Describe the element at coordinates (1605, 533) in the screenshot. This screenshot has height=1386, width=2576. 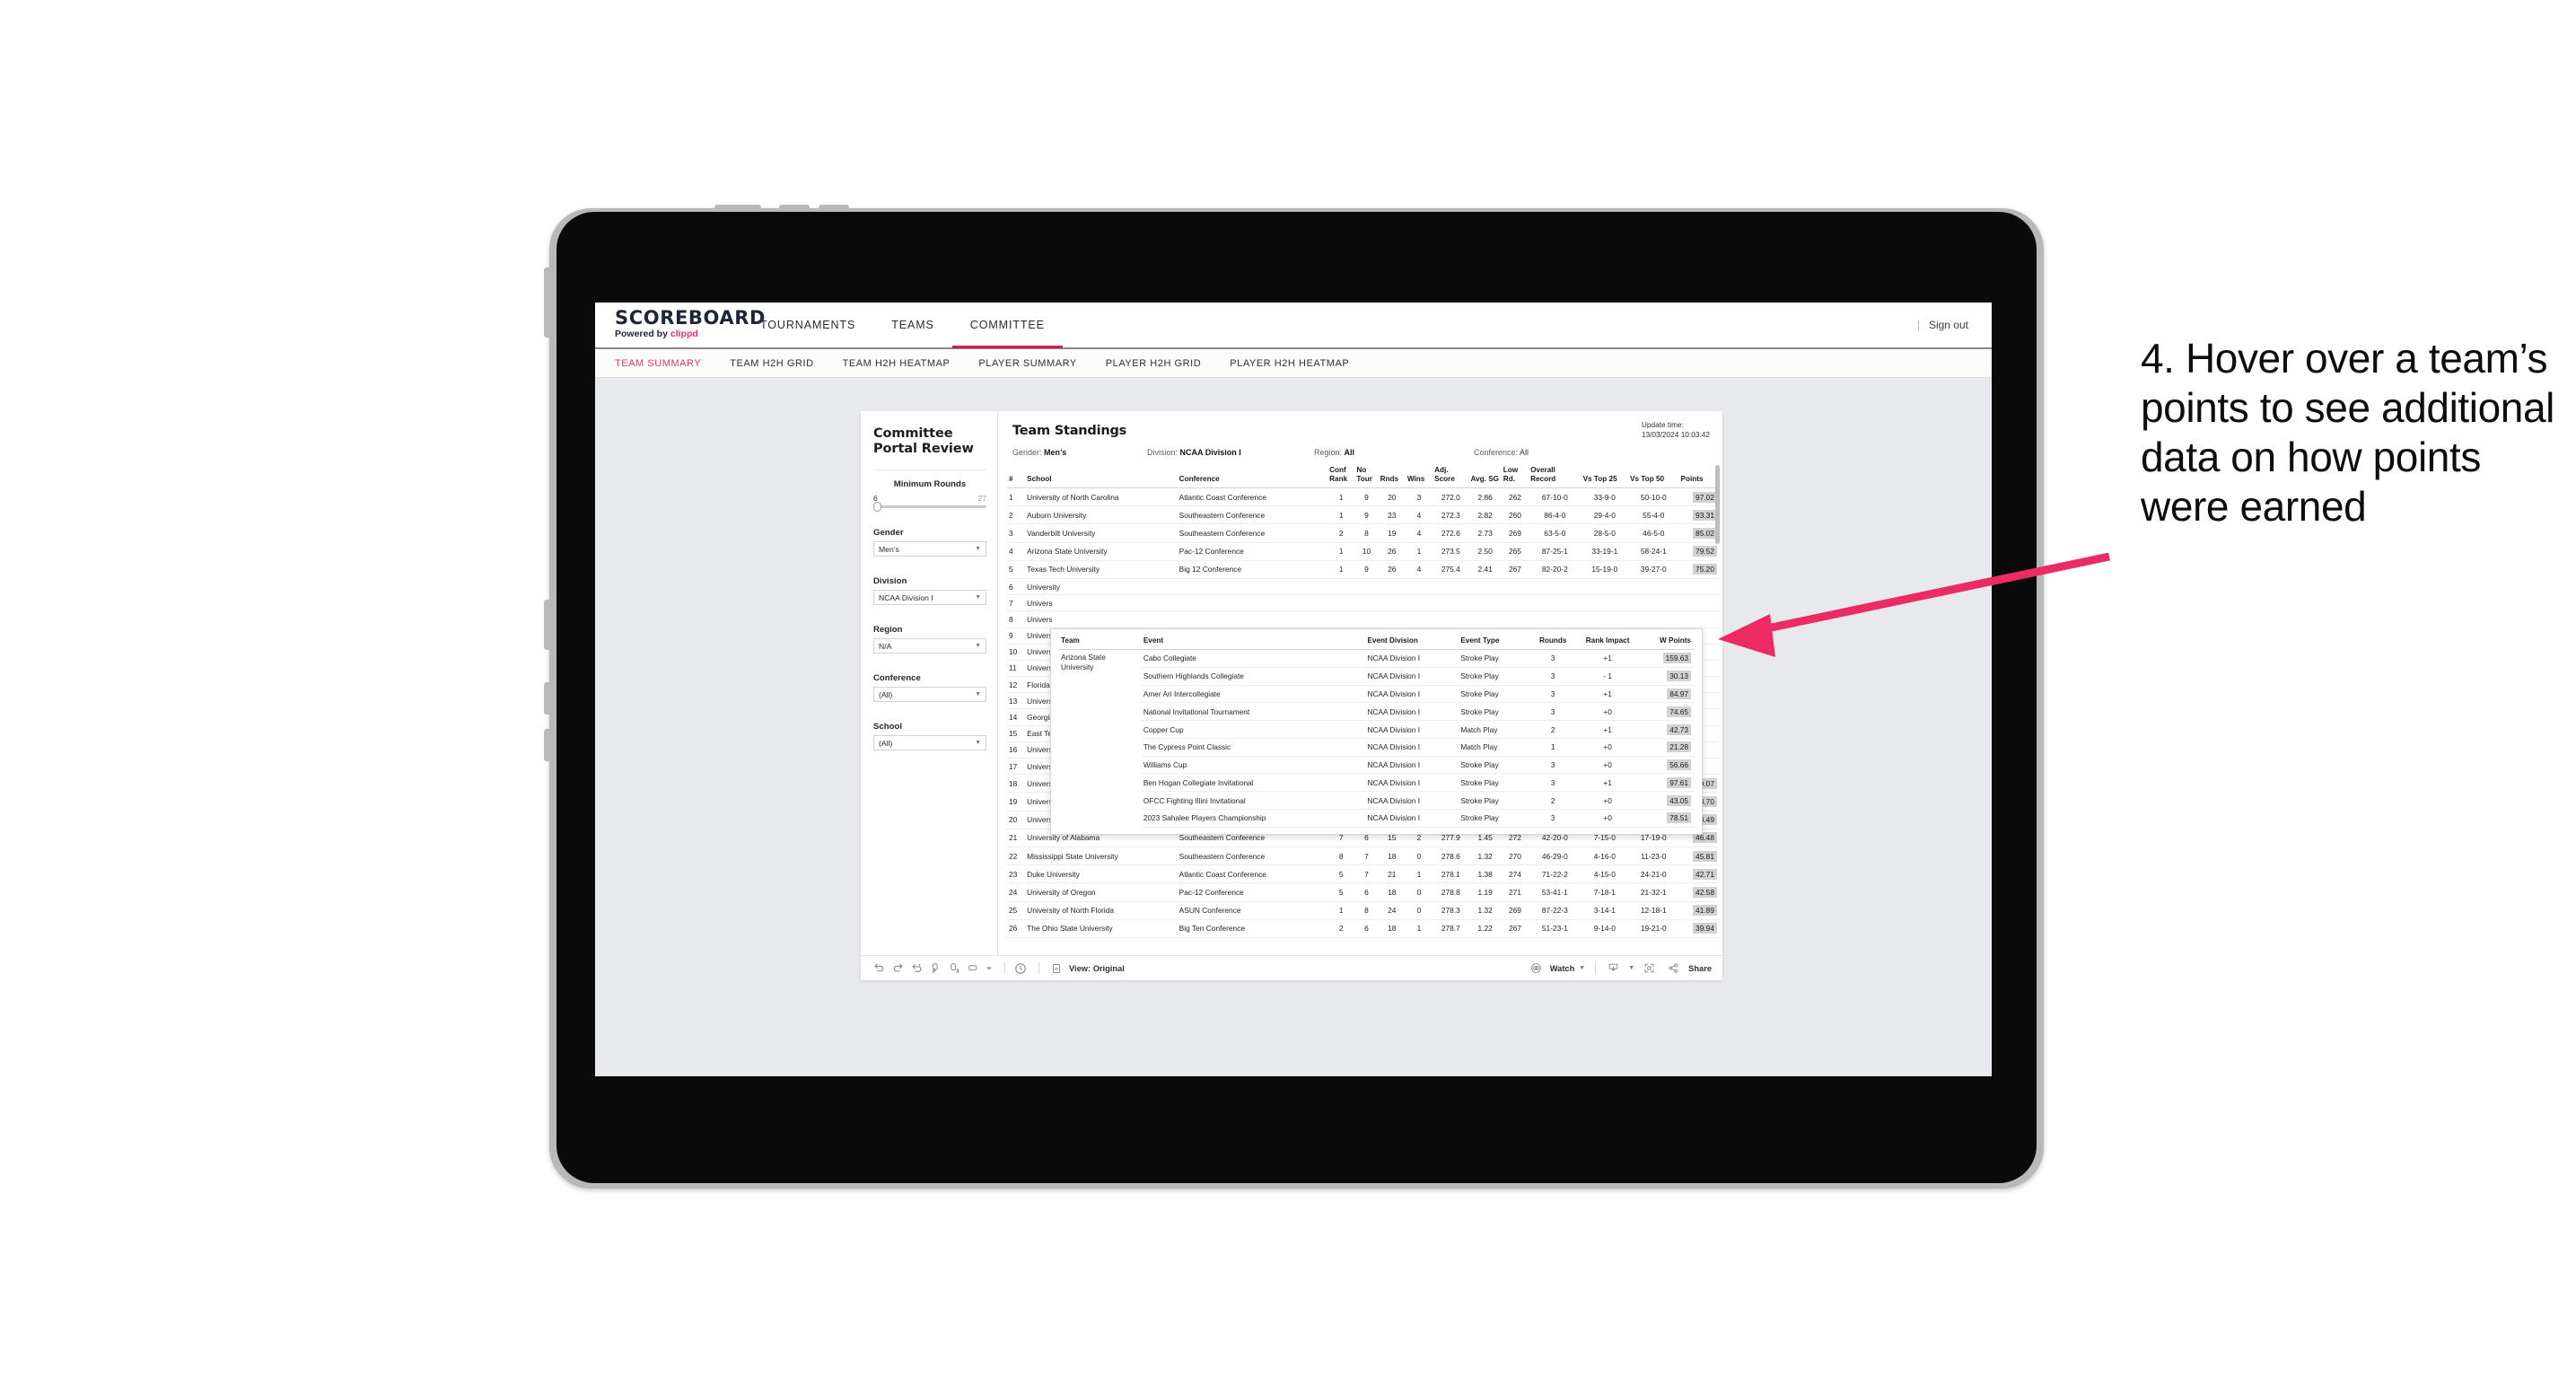
I see `cell-t25: 28-5-0` at that location.